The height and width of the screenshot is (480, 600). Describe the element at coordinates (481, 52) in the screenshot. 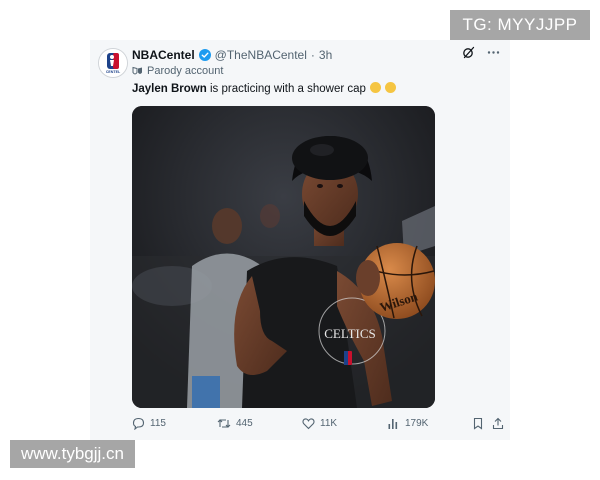

I see `header-actions` at that location.